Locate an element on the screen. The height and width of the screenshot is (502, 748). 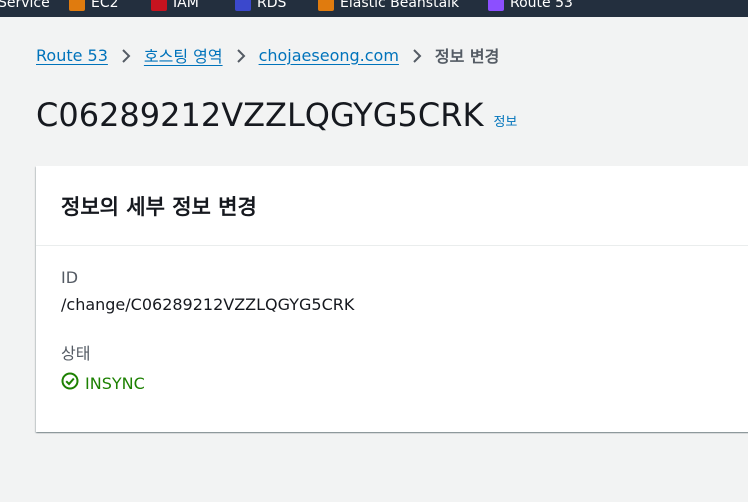
page-header: C06289212VZZLQGYG5CRK 정보 is located at coordinates (276, 115).